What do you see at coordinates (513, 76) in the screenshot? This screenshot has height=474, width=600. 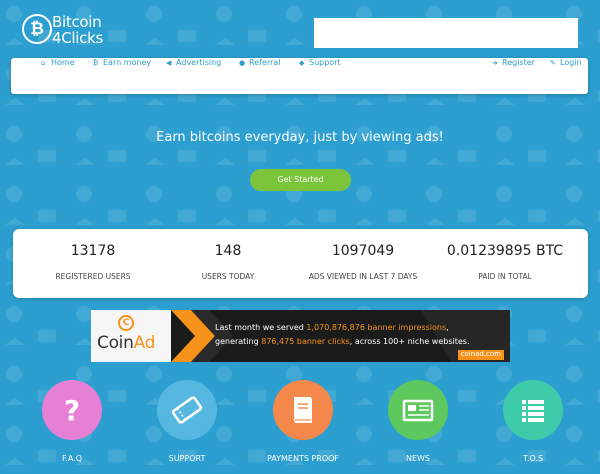 I see `nav-register: ➜ Register` at bounding box center [513, 76].